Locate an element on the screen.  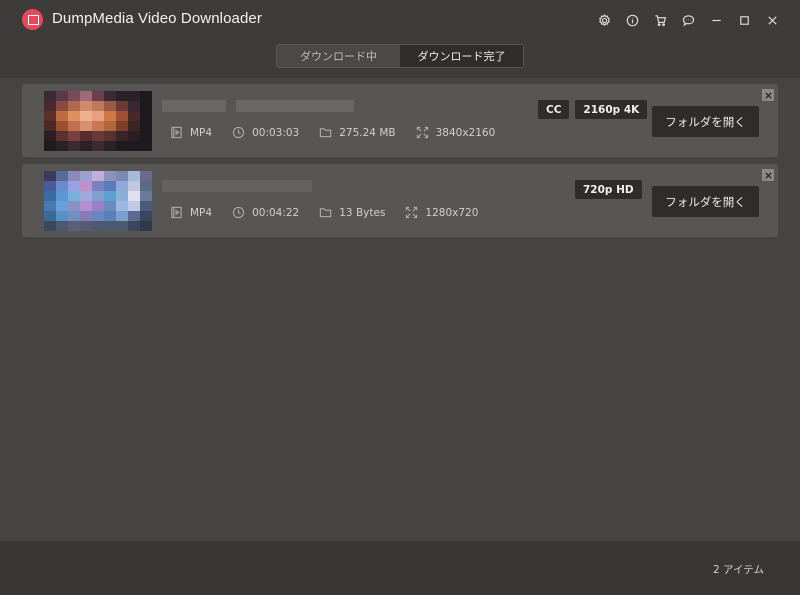
tabs-bar: ダウンロード中 ダウンロード完了 is located at coordinates (400, 59).